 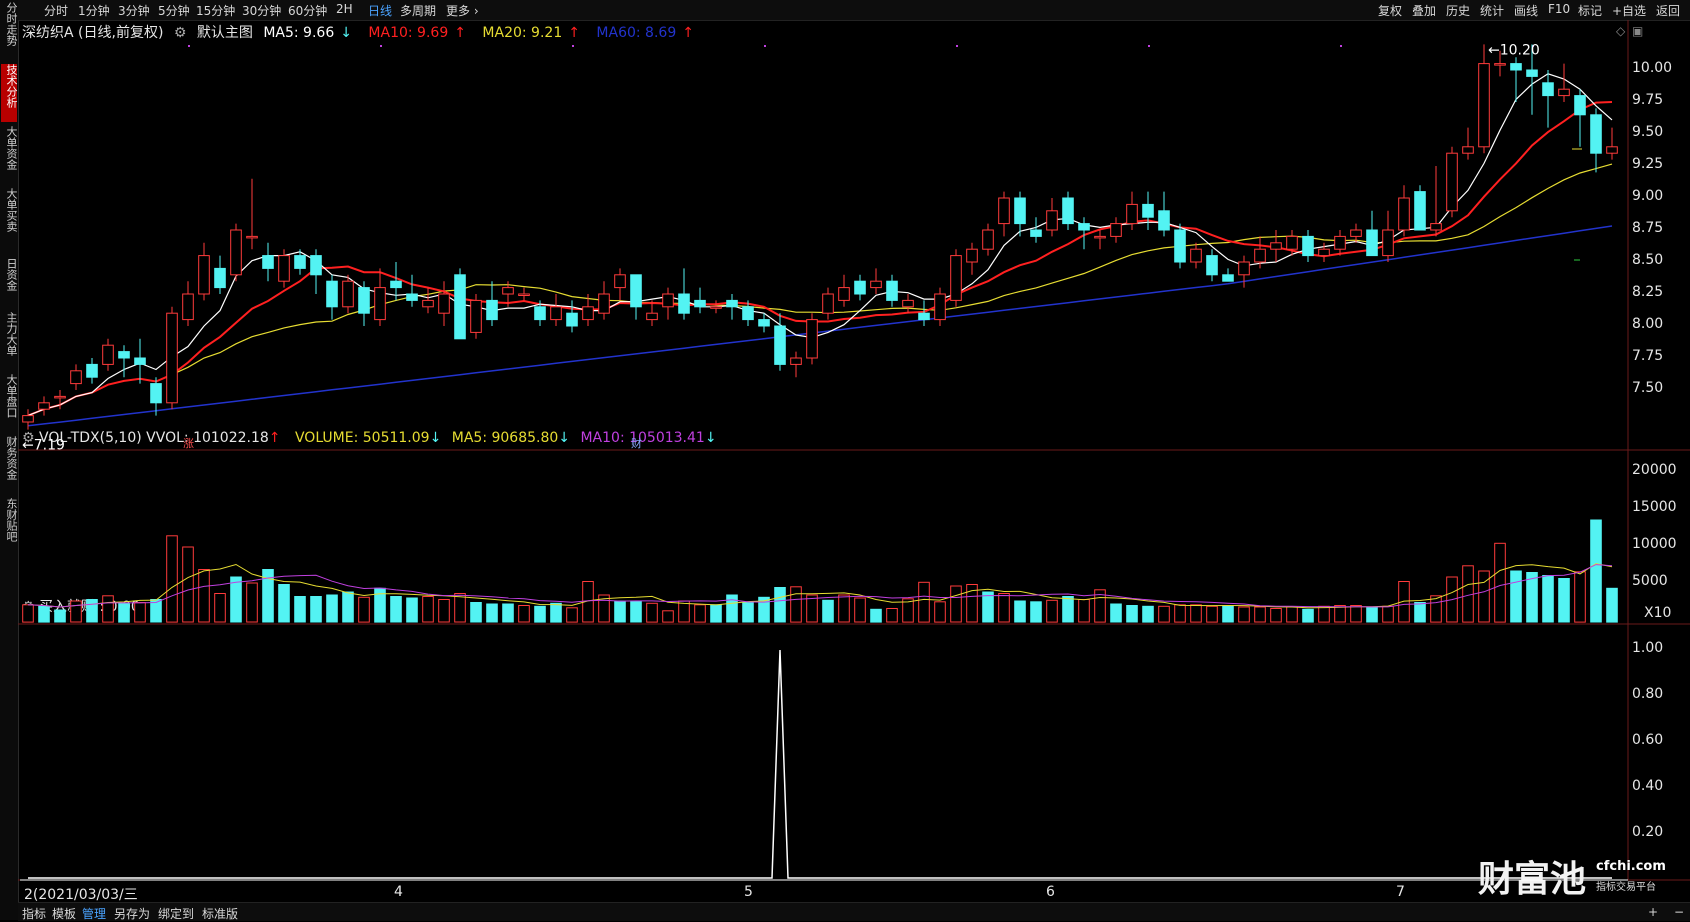 I want to click on indicator-tick: 0.80, so click(x=1648, y=694).